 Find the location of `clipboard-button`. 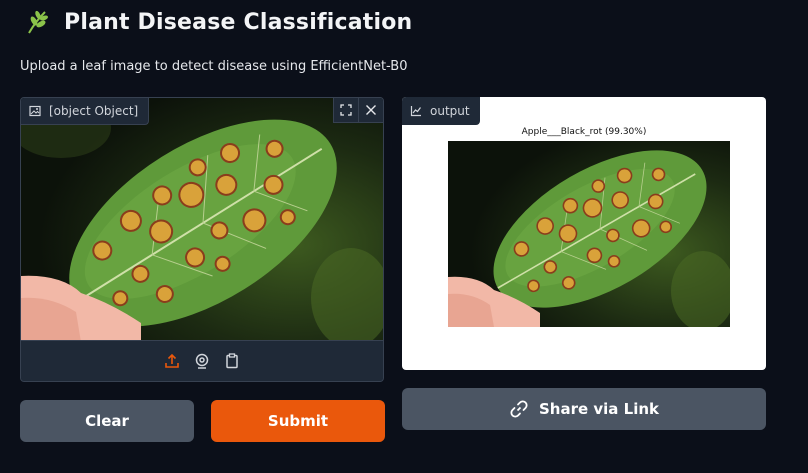

clipboard-button is located at coordinates (232, 361).